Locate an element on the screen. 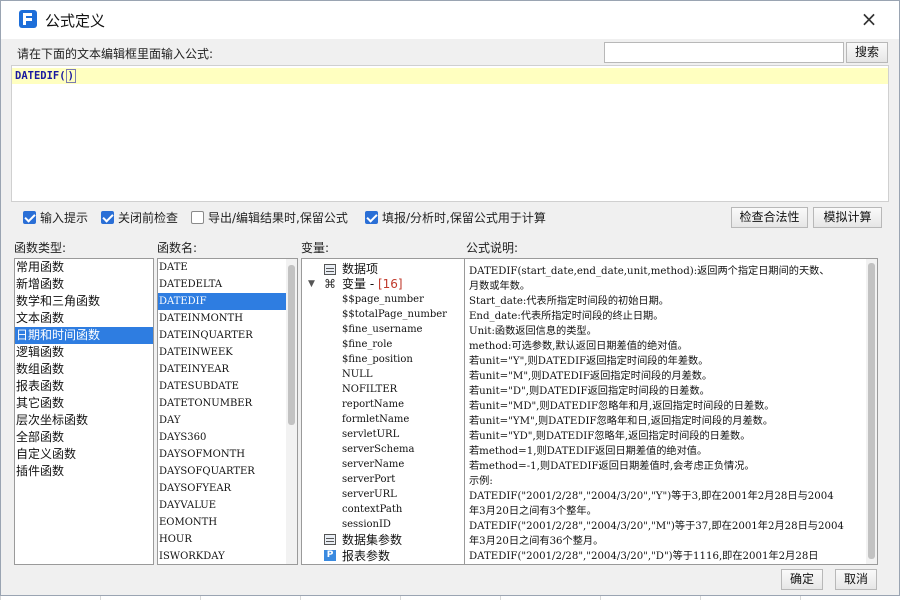  tree-leaf: $fine_position is located at coordinates (383, 359).